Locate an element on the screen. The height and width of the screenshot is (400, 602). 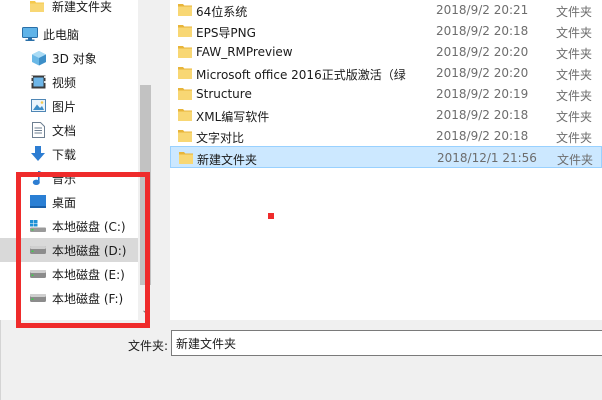
nav-label: 新建文件夹 is located at coordinates (82, 7).